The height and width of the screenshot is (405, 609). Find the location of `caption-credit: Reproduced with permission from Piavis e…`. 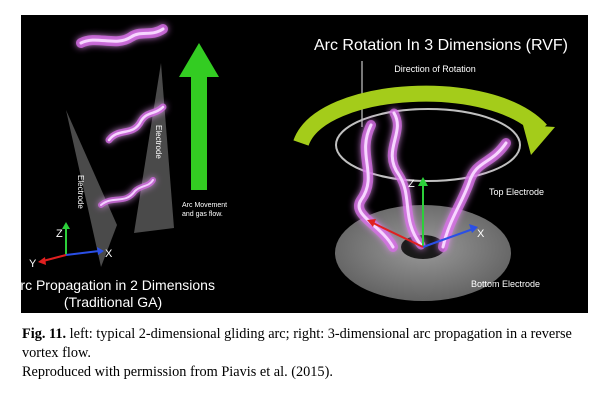

caption-credit: Reproduced with permission from Piavis e… is located at coordinates (177, 372).